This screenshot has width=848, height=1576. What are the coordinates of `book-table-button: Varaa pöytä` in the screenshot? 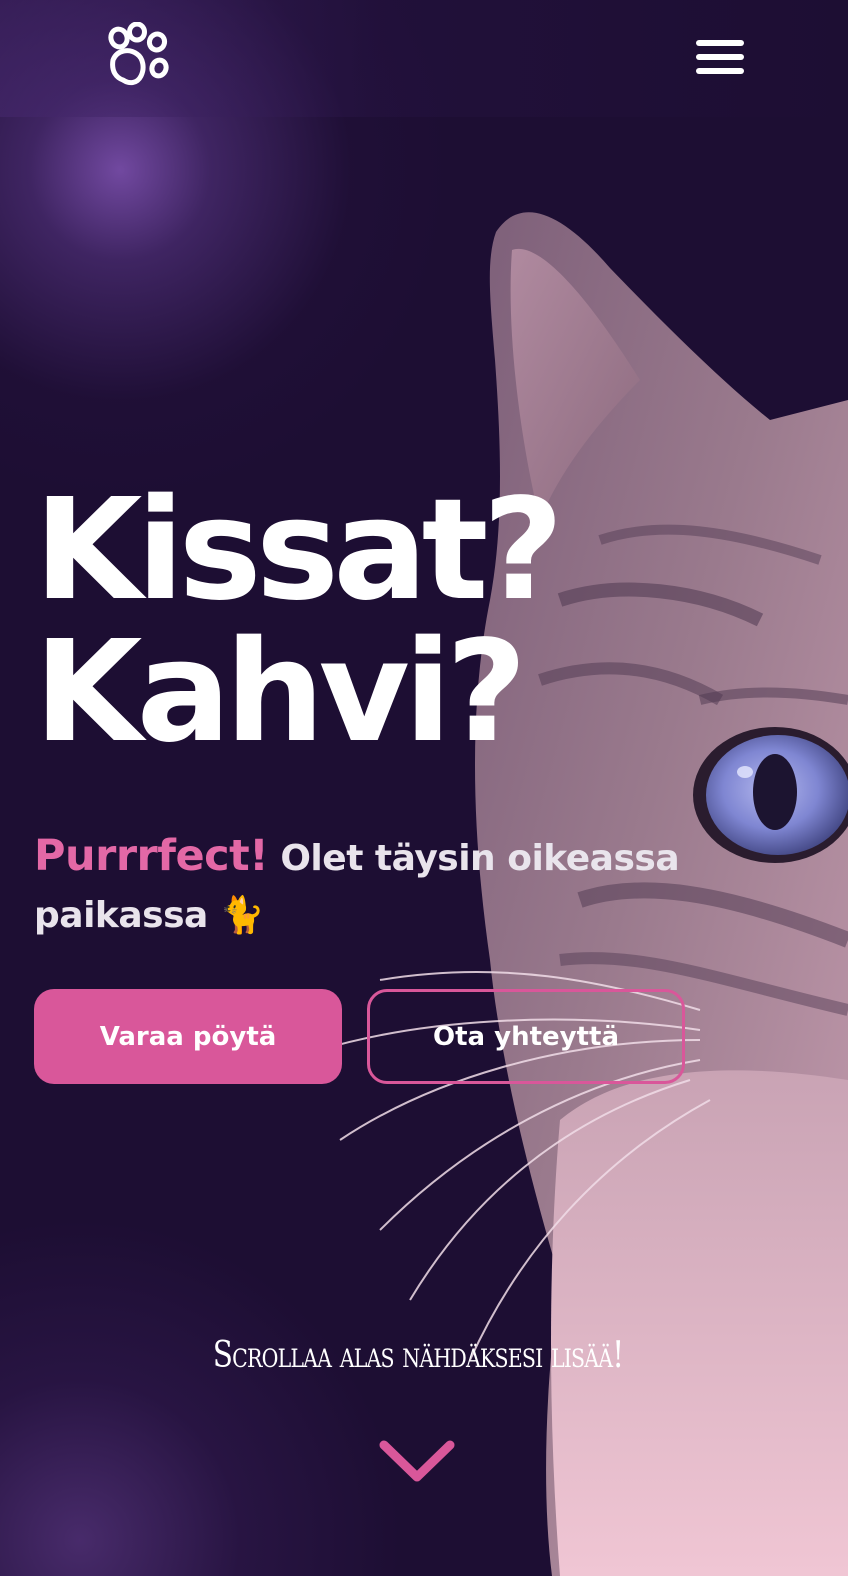 It's located at (188, 1036).